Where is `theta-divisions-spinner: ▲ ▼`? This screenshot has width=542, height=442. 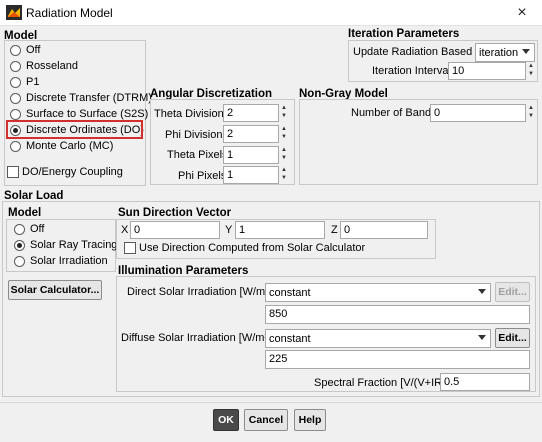
theta-divisions-spinner: ▲ ▼ is located at coordinates (284, 113).